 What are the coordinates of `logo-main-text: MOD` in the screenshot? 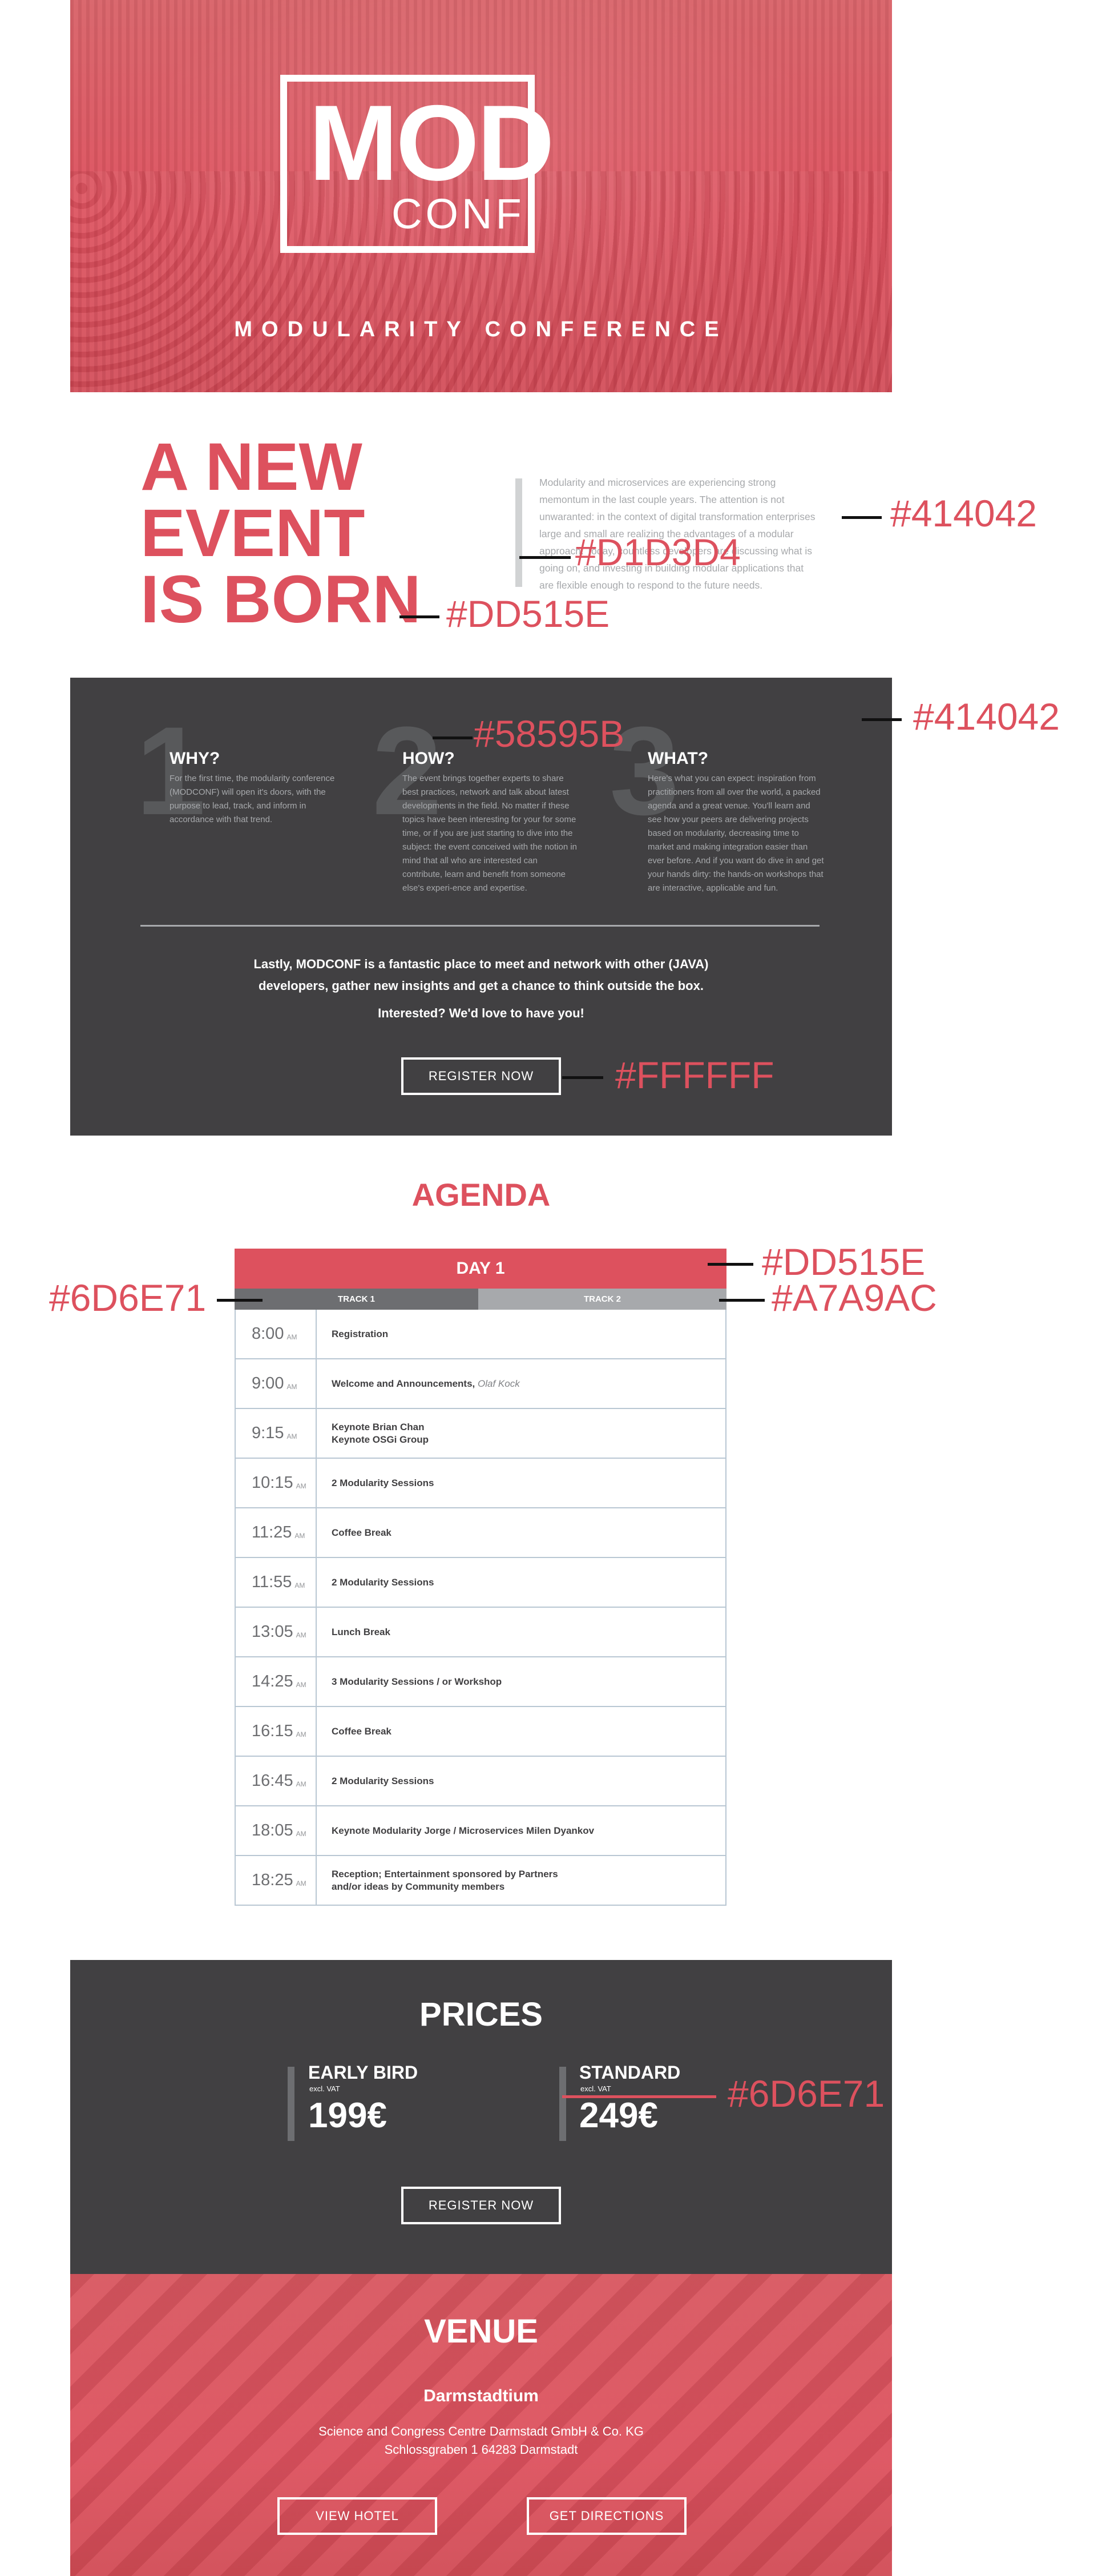 It's located at (432, 143).